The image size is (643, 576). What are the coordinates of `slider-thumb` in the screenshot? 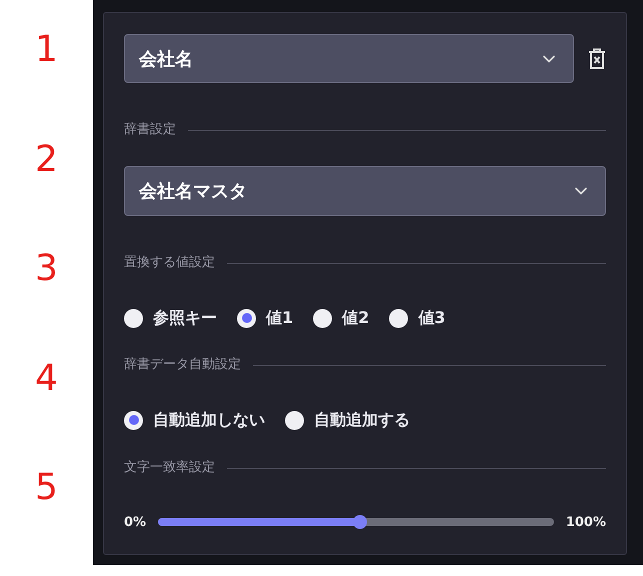 It's located at (359, 522).